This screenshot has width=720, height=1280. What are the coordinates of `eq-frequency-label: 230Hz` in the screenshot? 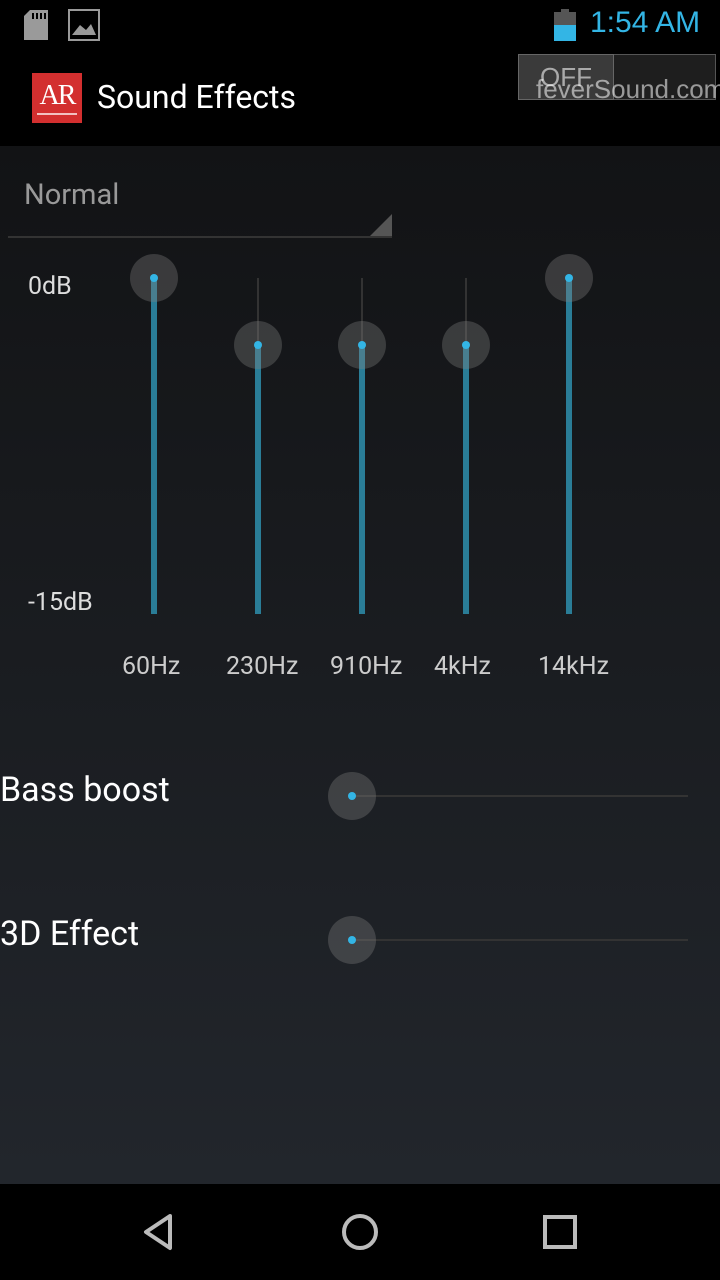 It's located at (262, 666).